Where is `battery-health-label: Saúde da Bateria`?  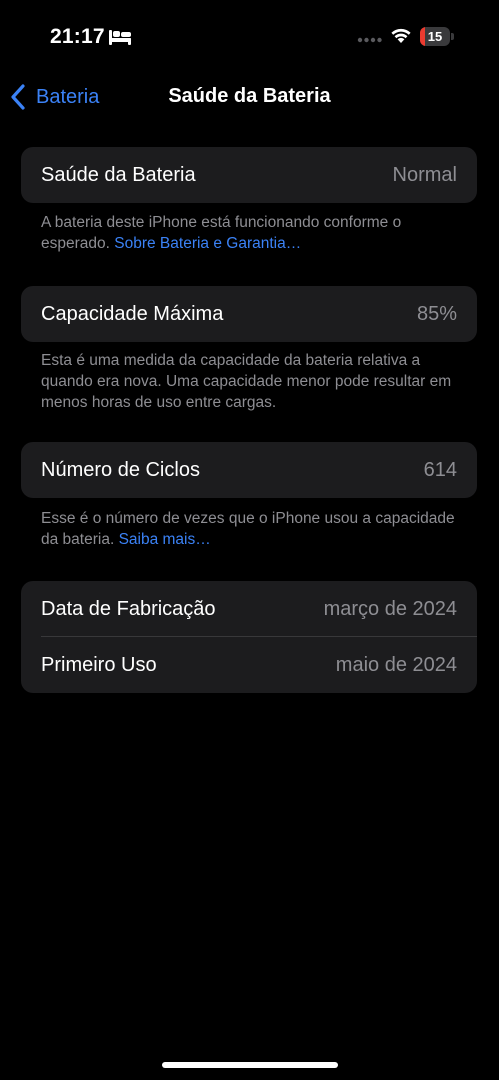
battery-health-label: Saúde da Bateria is located at coordinates (118, 174).